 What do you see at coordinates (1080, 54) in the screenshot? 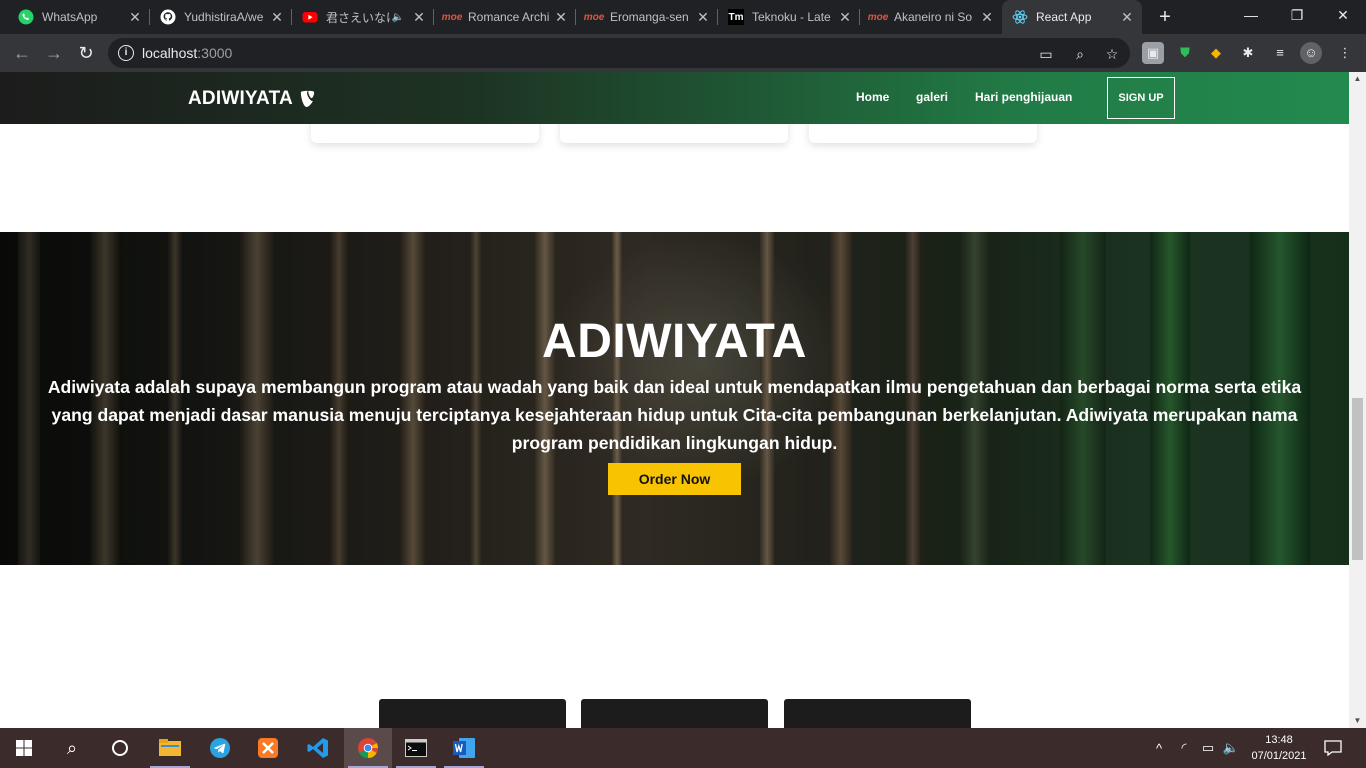
I see `zoom-icon: ⌕` at bounding box center [1080, 54].